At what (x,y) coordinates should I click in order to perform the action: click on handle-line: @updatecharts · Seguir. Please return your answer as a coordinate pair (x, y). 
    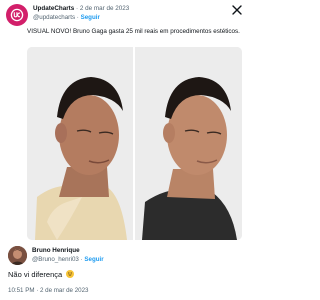
    Looking at the image, I should click on (66, 18).